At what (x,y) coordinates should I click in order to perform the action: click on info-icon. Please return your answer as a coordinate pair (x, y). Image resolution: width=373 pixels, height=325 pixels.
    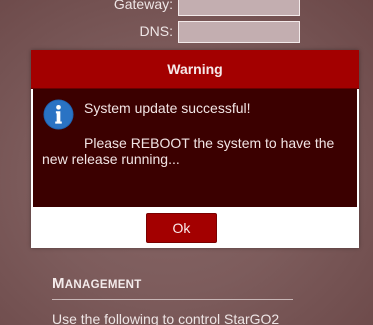
    Looking at the image, I should click on (58, 114).